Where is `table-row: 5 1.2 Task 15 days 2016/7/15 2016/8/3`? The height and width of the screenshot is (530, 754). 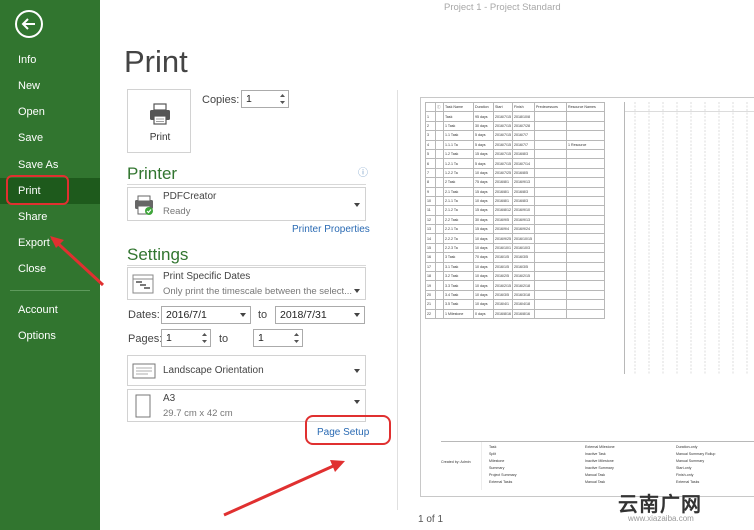
table-row: 5 1.2 Task 15 days 2016/7/15 2016/8/3 is located at coordinates (515, 154).